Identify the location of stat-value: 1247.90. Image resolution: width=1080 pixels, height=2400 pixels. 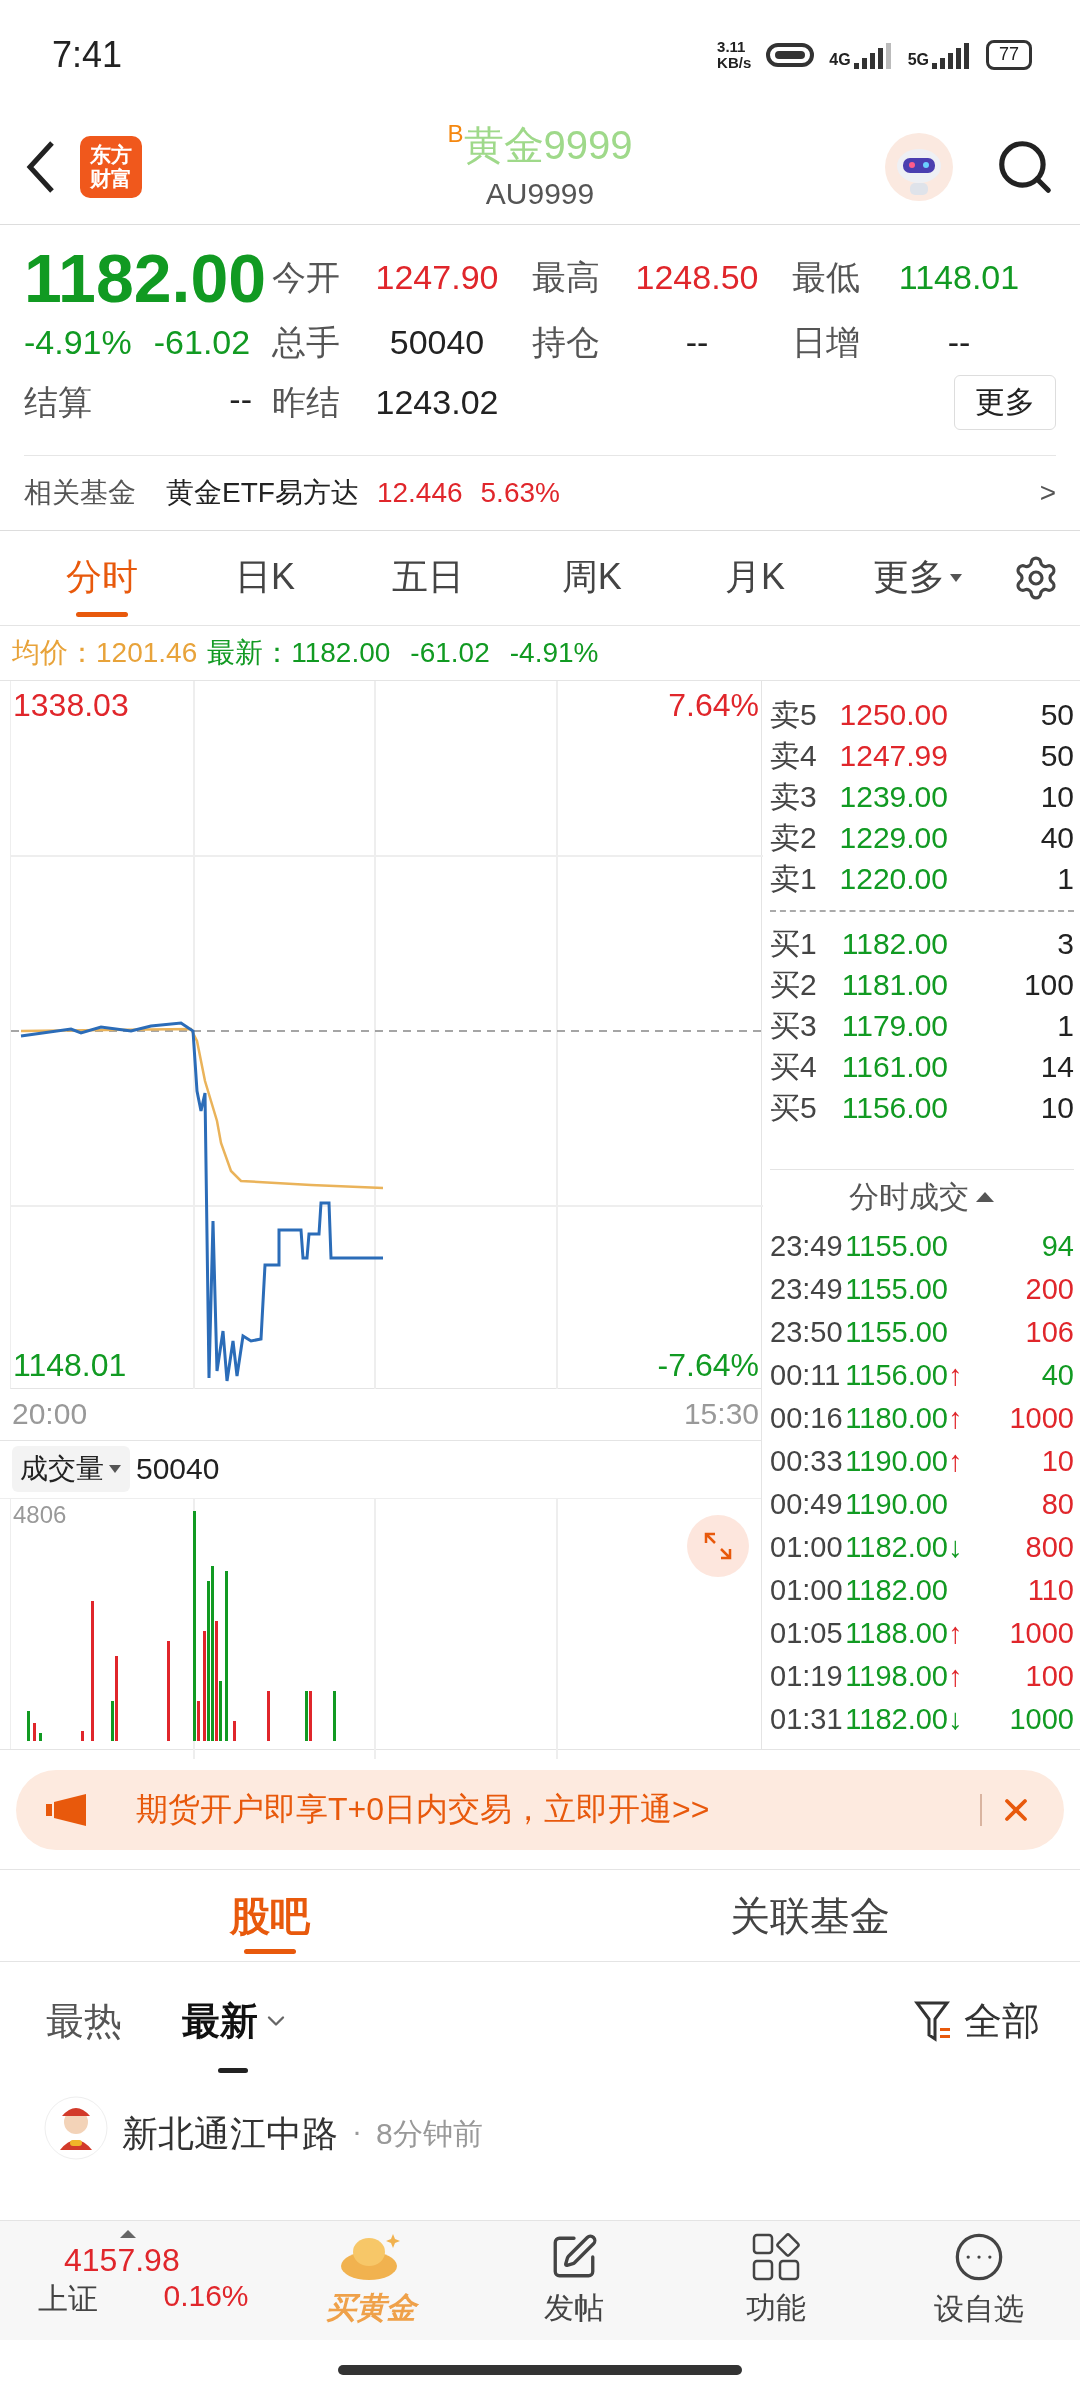
(437, 278).